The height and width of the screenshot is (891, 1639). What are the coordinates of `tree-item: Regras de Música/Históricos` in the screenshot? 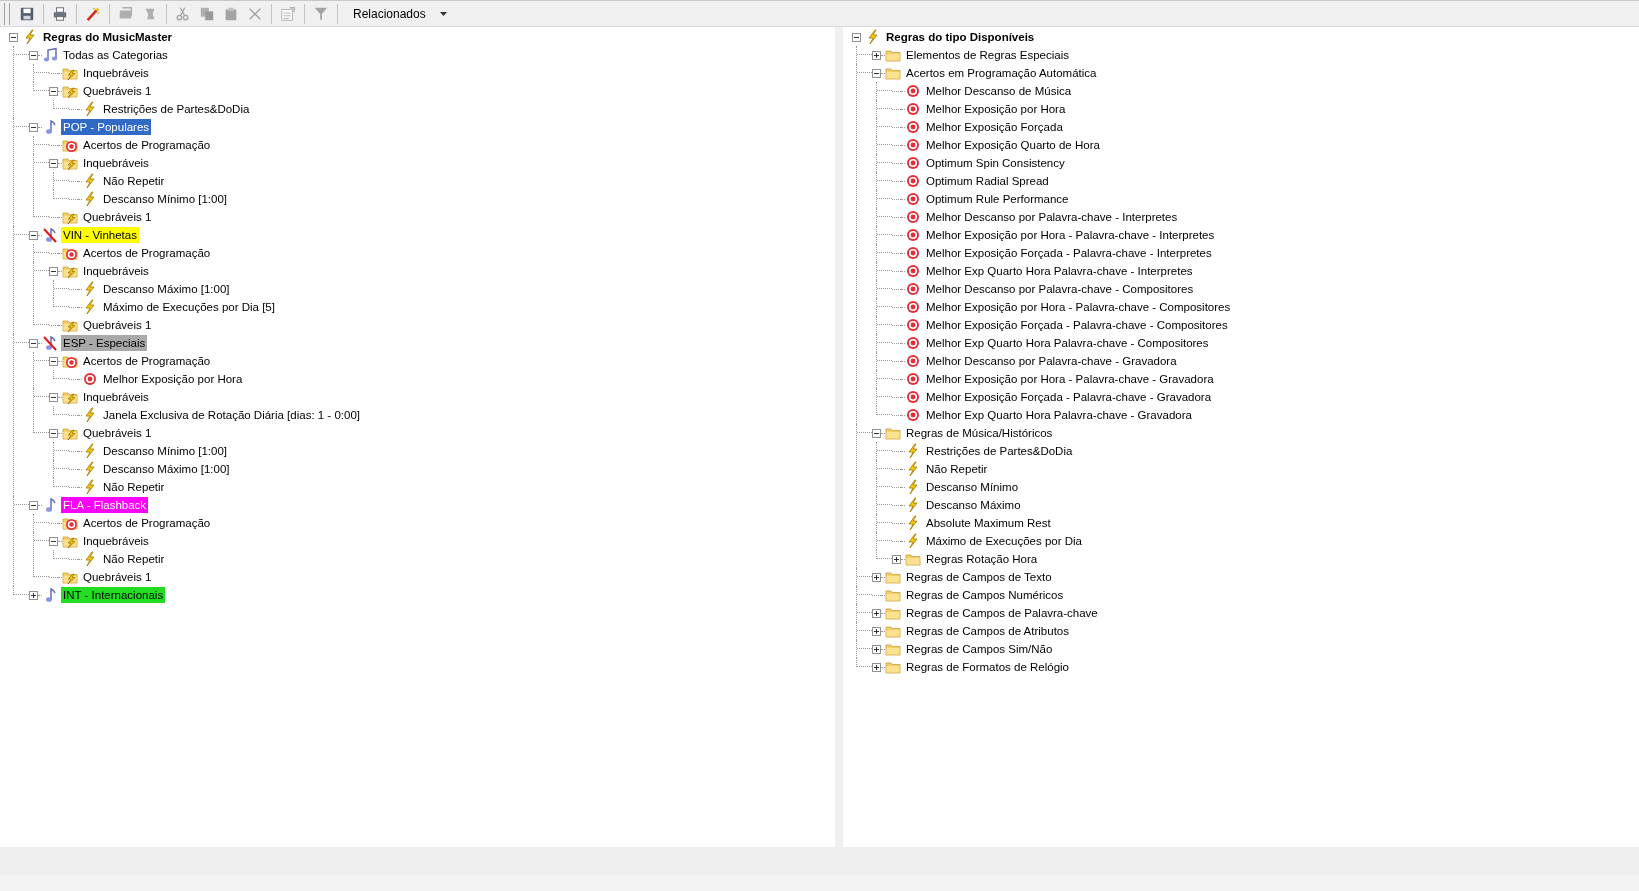 It's located at (979, 433).